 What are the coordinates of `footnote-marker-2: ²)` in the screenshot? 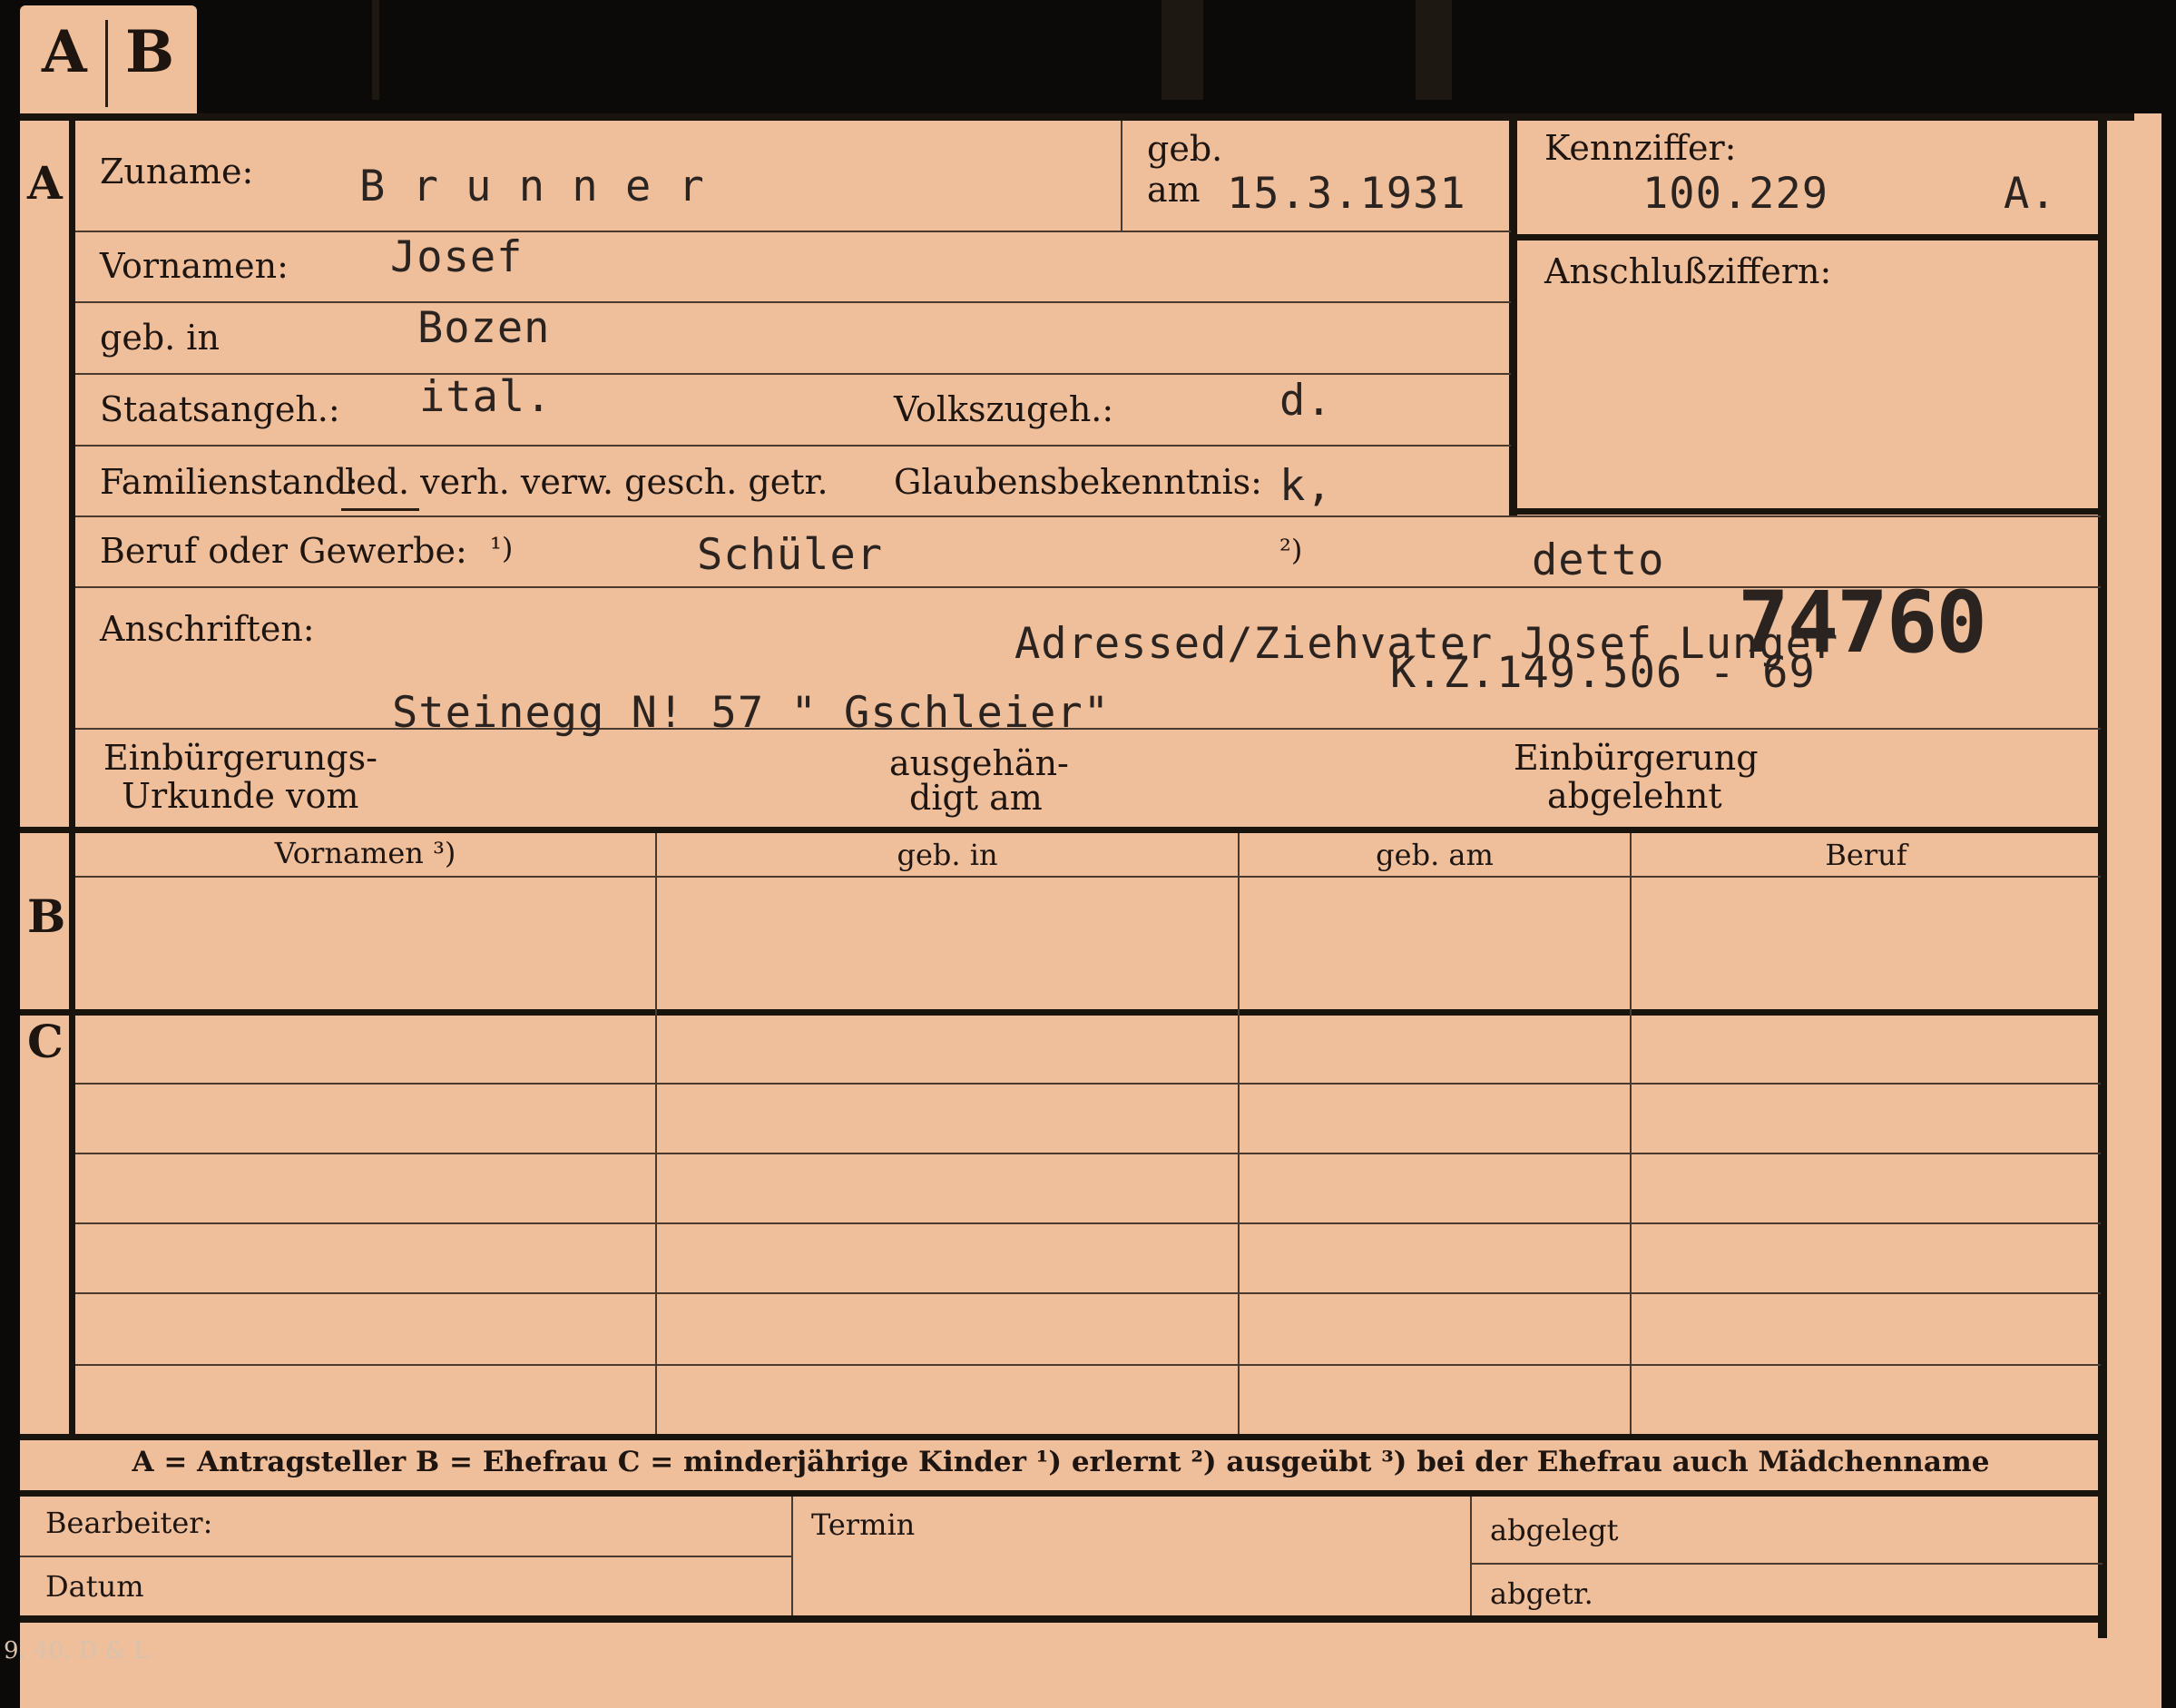 It's located at (1291, 550).